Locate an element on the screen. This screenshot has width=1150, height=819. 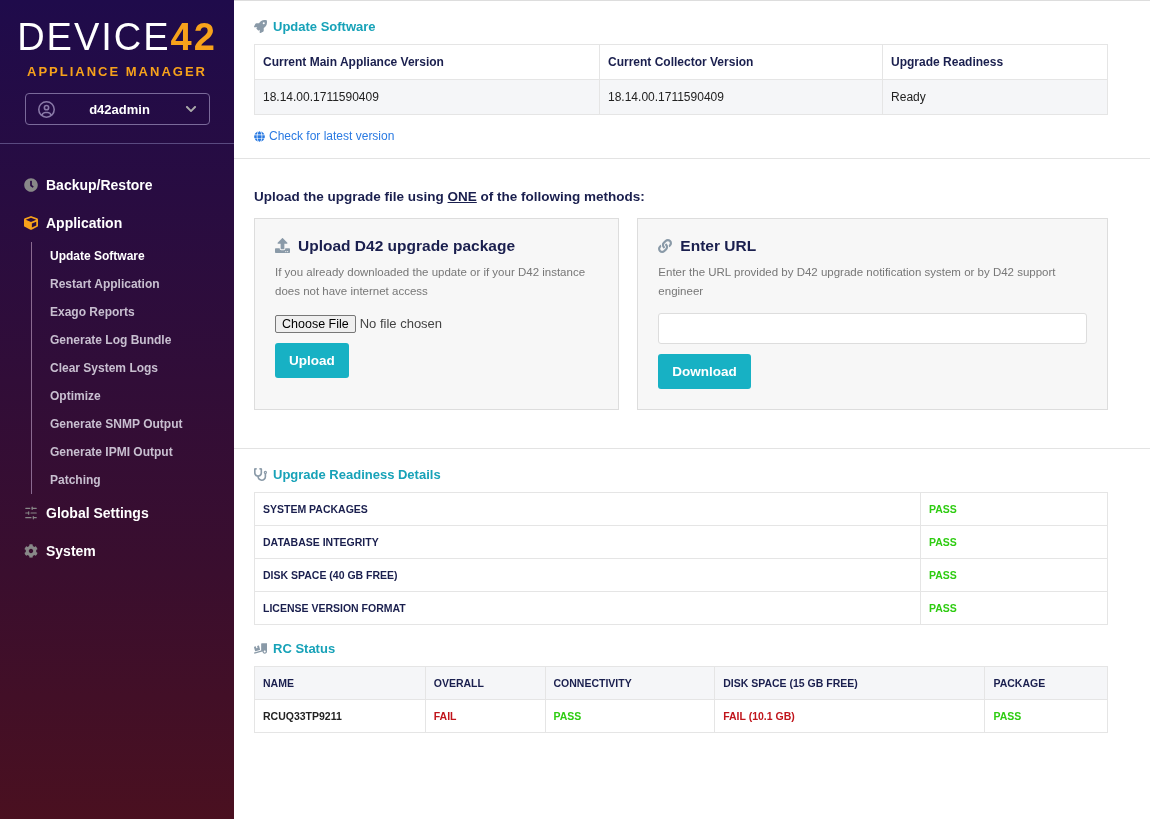
table-cell: Ready is located at coordinates (995, 97).